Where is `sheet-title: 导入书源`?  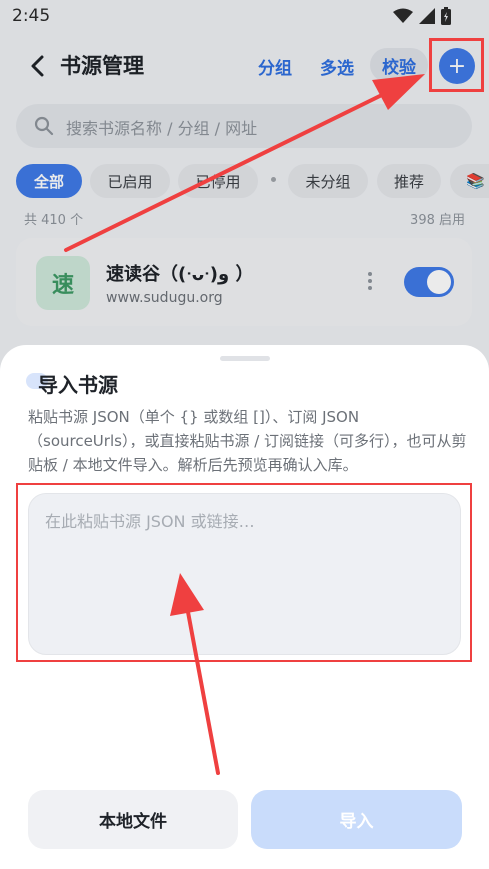 sheet-title: 导入书源 is located at coordinates (78, 385).